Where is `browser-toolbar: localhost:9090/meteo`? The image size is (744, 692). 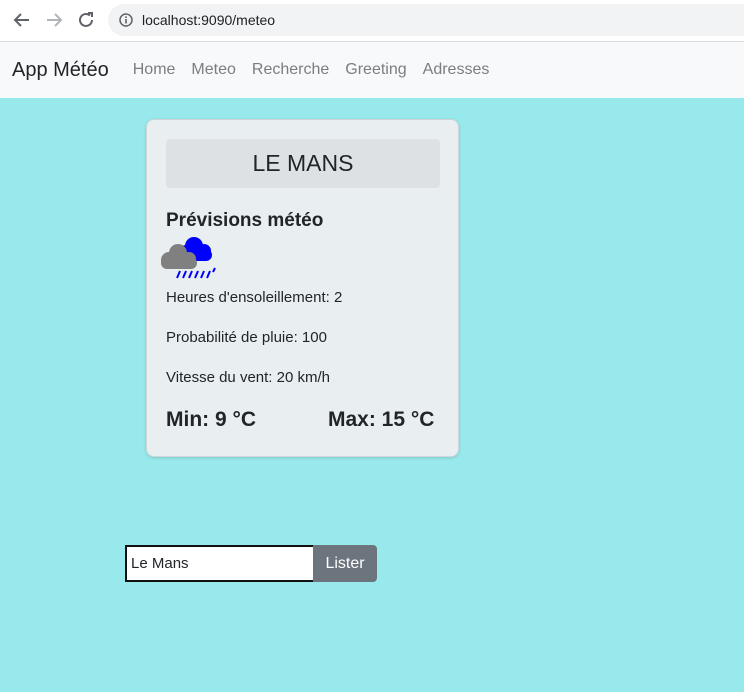 browser-toolbar: localhost:9090/meteo is located at coordinates (372, 21).